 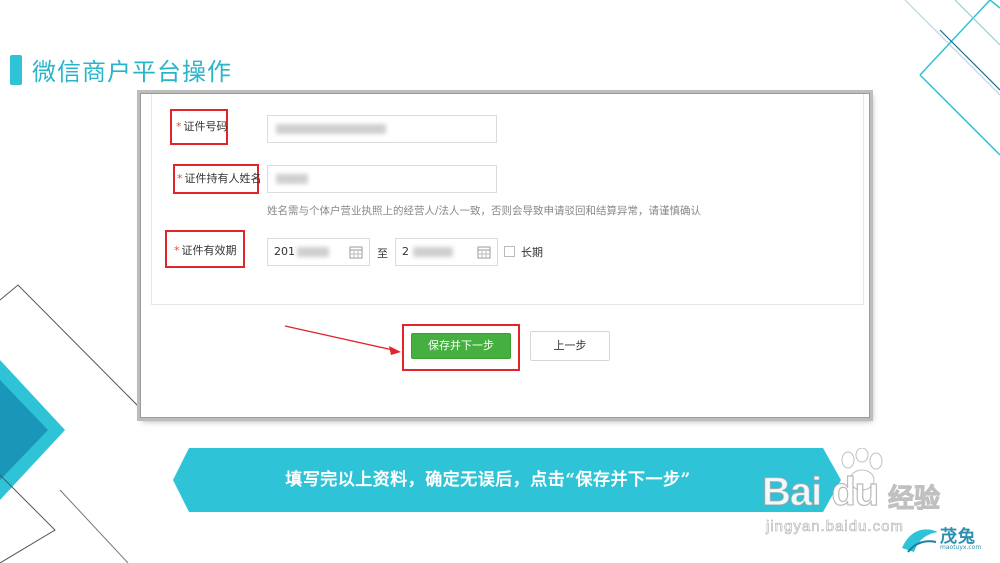 What do you see at coordinates (342, 340) in the screenshot?
I see `pointer-arrow` at bounding box center [342, 340].